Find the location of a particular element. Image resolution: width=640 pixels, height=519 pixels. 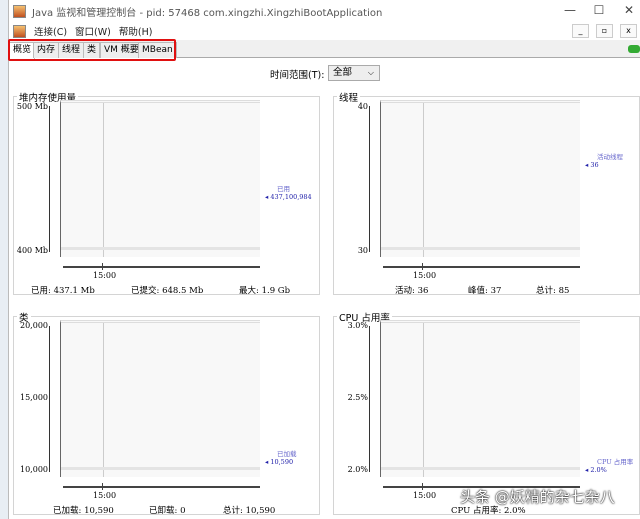

y-tick-bottom: 30 is located at coordinates (362, 250).